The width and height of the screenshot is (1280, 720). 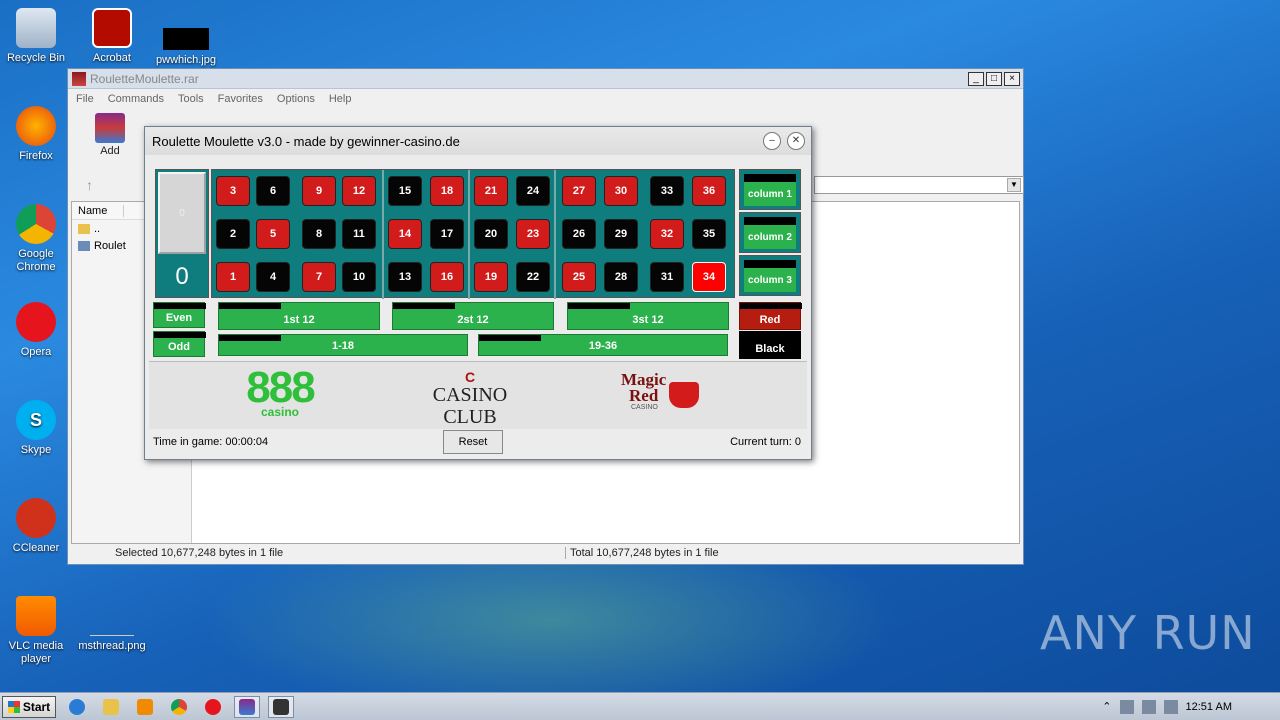 I want to click on number-cell: 15, so click(x=405, y=191).